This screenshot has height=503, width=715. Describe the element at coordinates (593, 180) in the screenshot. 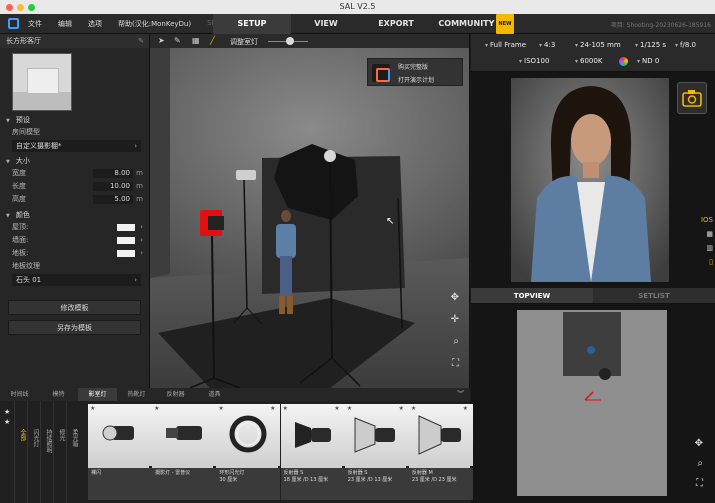

I see `camera-preview: IOS ▦ ▥ ▯` at that location.